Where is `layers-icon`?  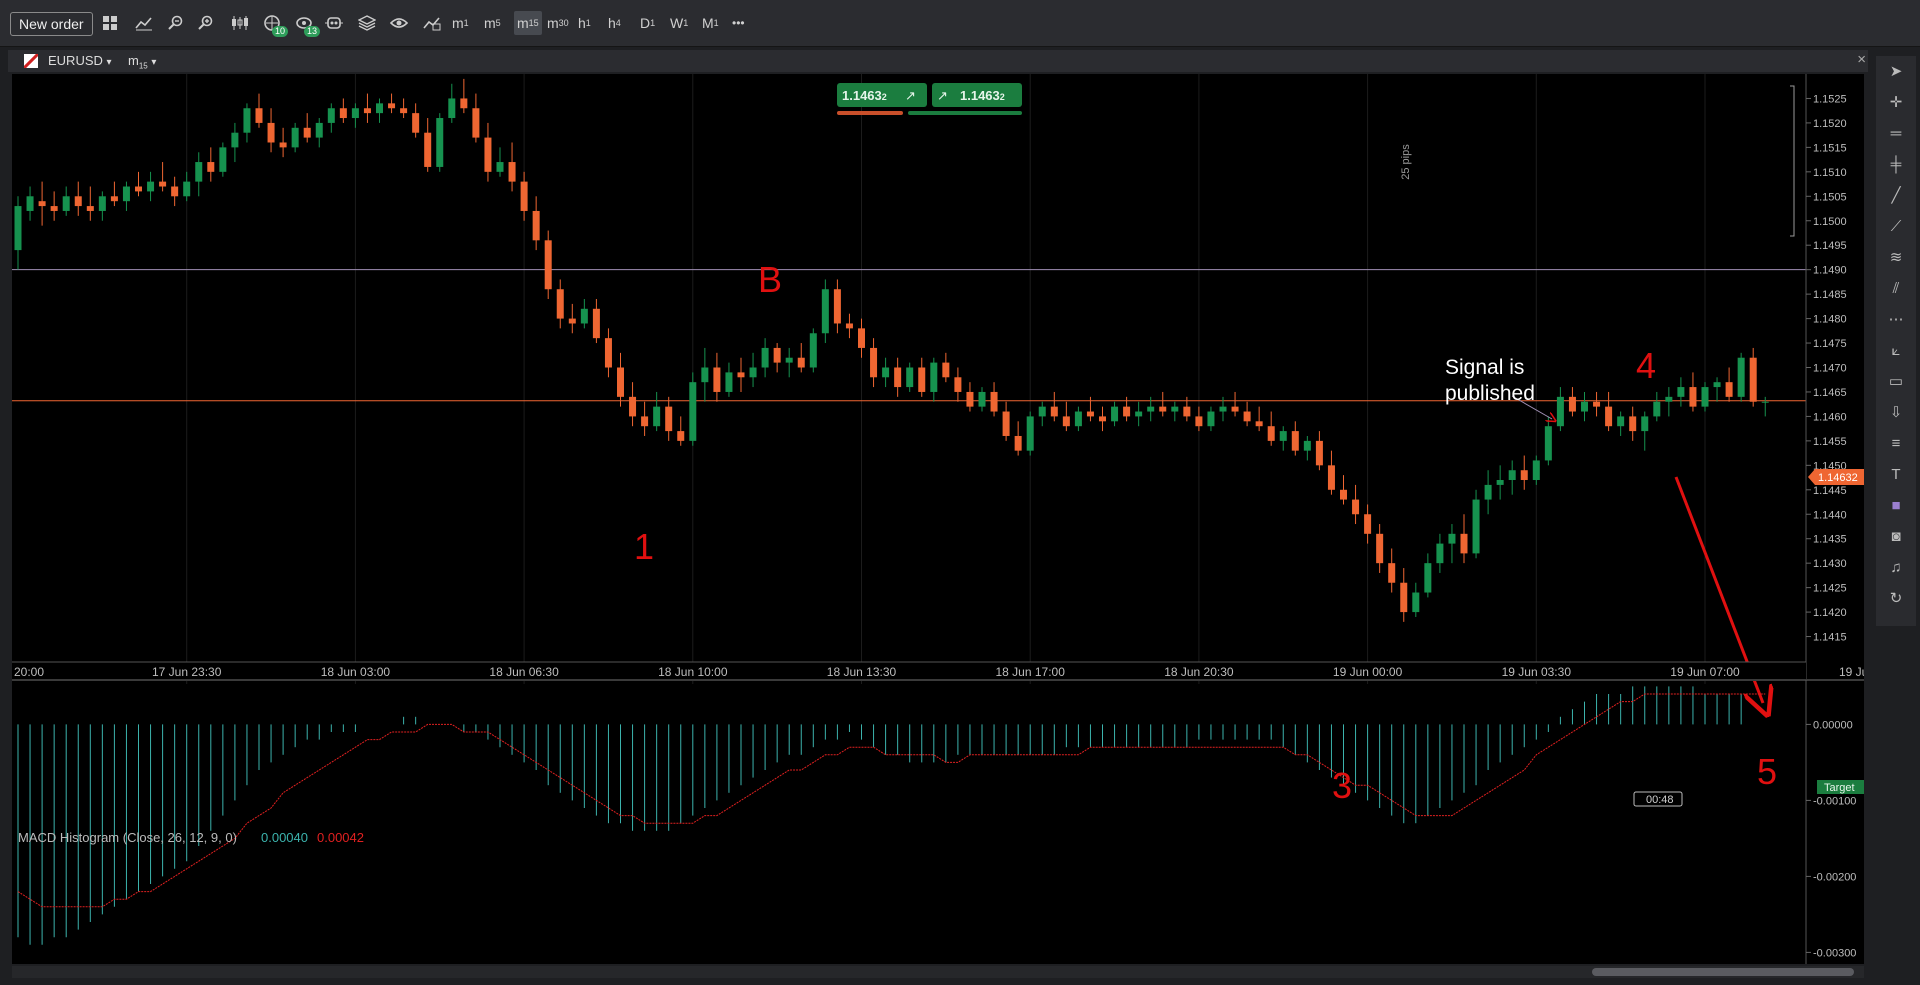
layers-icon is located at coordinates (367, 23).